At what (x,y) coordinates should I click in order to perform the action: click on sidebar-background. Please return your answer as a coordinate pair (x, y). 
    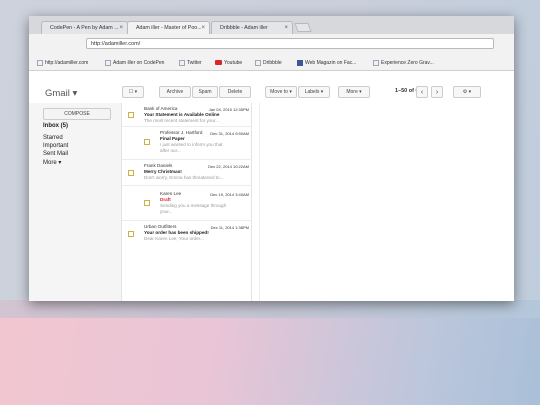
    Looking at the image, I should click on (75, 202).